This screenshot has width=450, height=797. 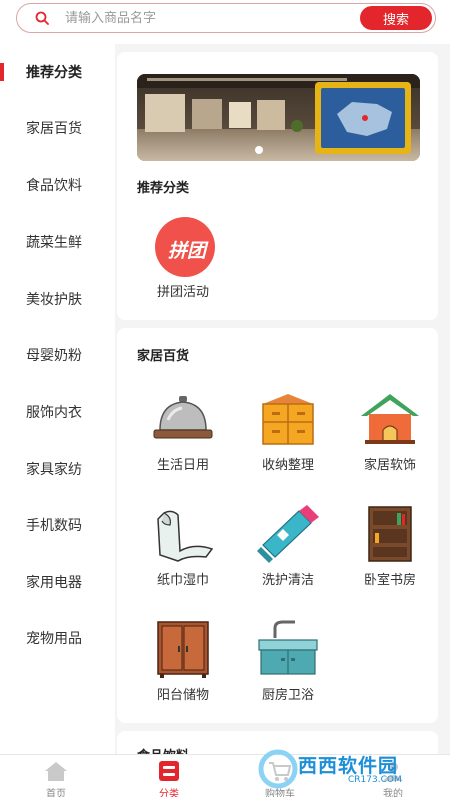 I want to click on sidebar-item-label: 服饰内衣, so click(x=54, y=413).